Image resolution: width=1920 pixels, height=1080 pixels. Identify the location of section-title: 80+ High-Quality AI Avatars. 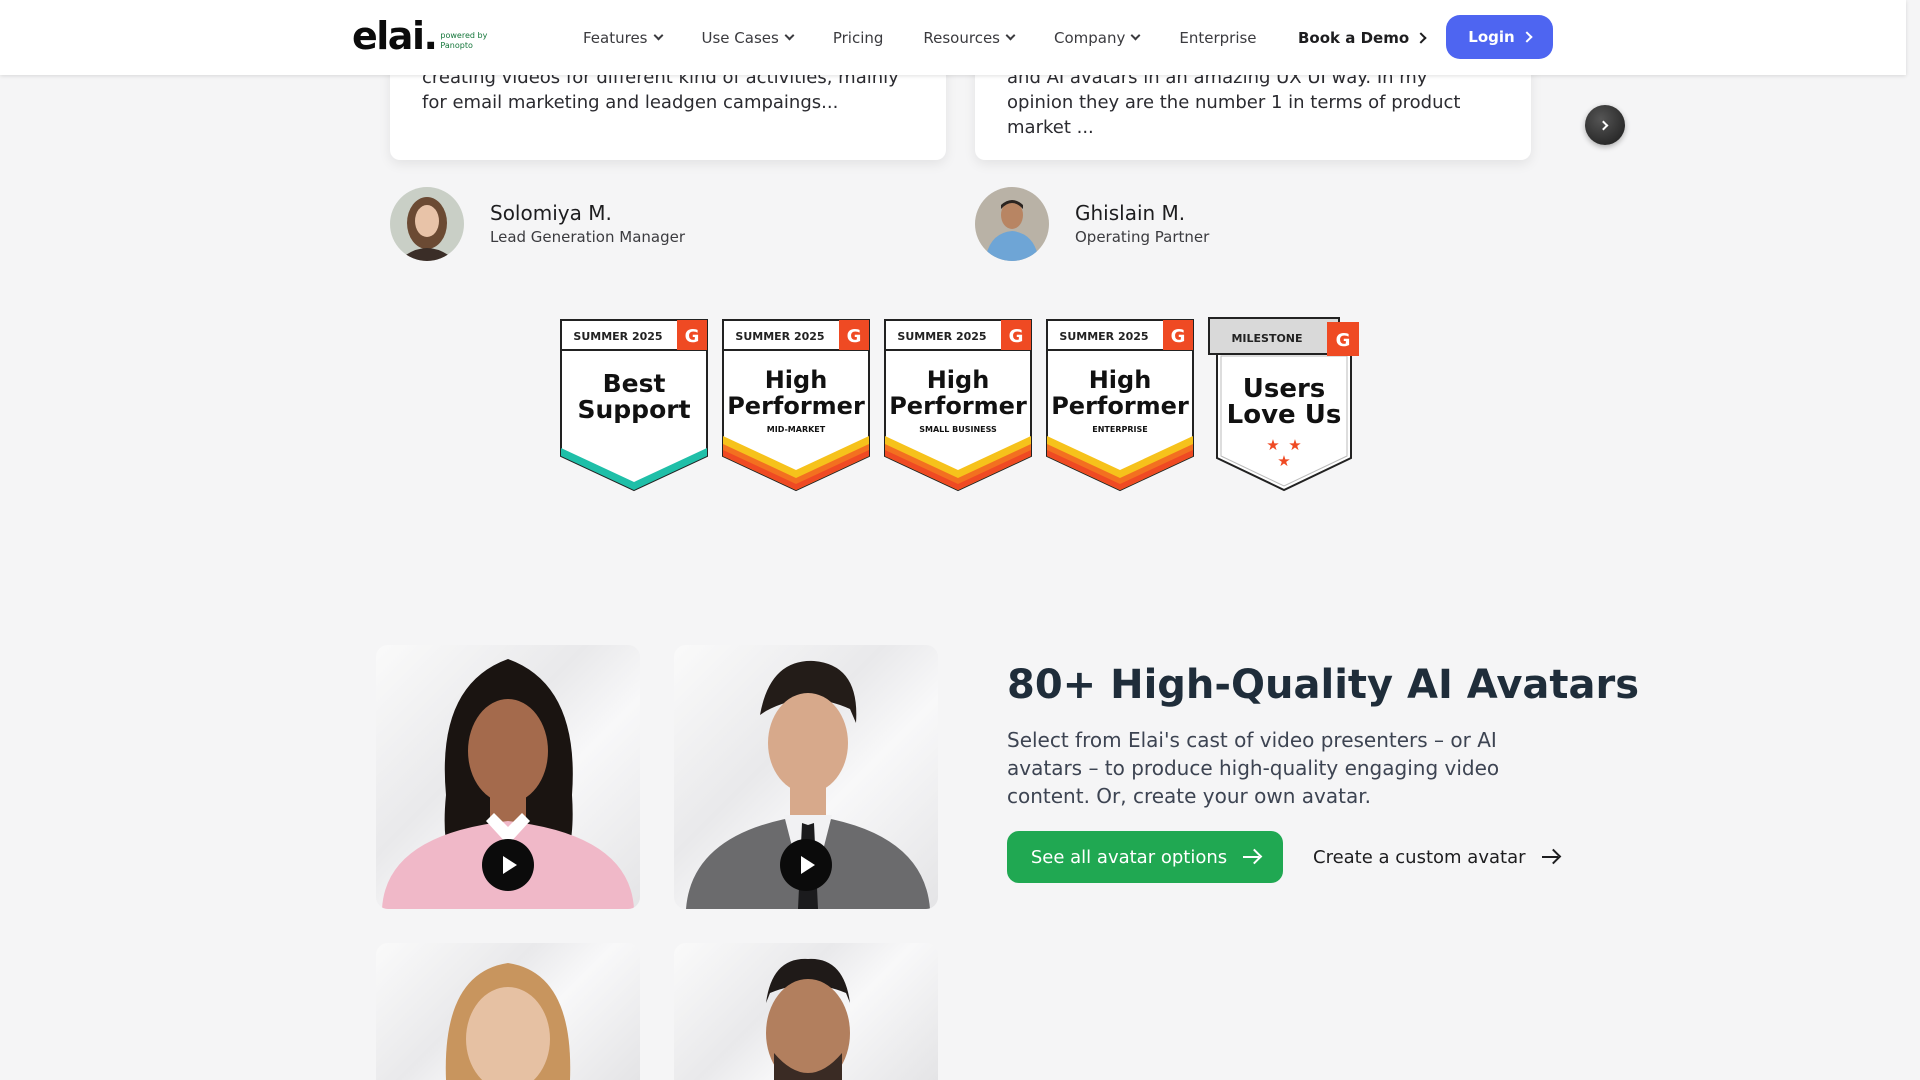
(1323, 685).